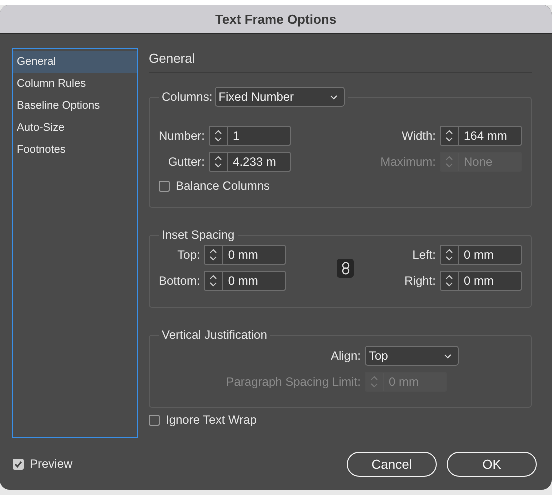 This screenshot has width=552, height=495. Describe the element at coordinates (211, 420) in the screenshot. I see `checkbox-label: Ignore Text Wrap` at that location.